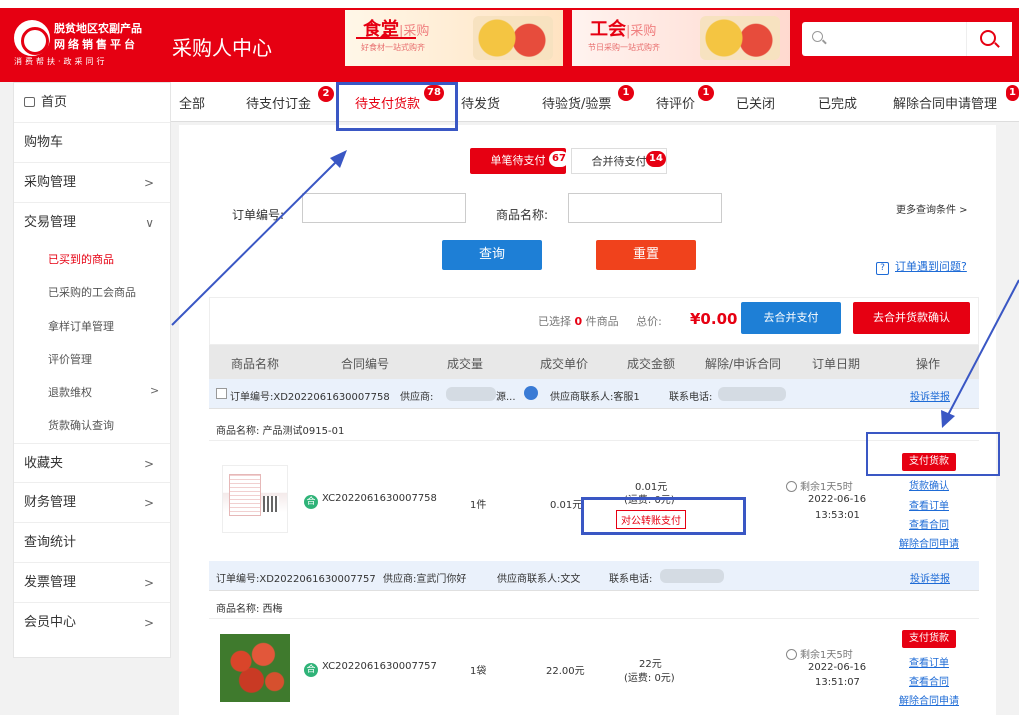 The height and width of the screenshot is (715, 1019). What do you see at coordinates (370, 669) in the screenshot?
I see `contract-number: 合 XC2022061630007757` at bounding box center [370, 669].